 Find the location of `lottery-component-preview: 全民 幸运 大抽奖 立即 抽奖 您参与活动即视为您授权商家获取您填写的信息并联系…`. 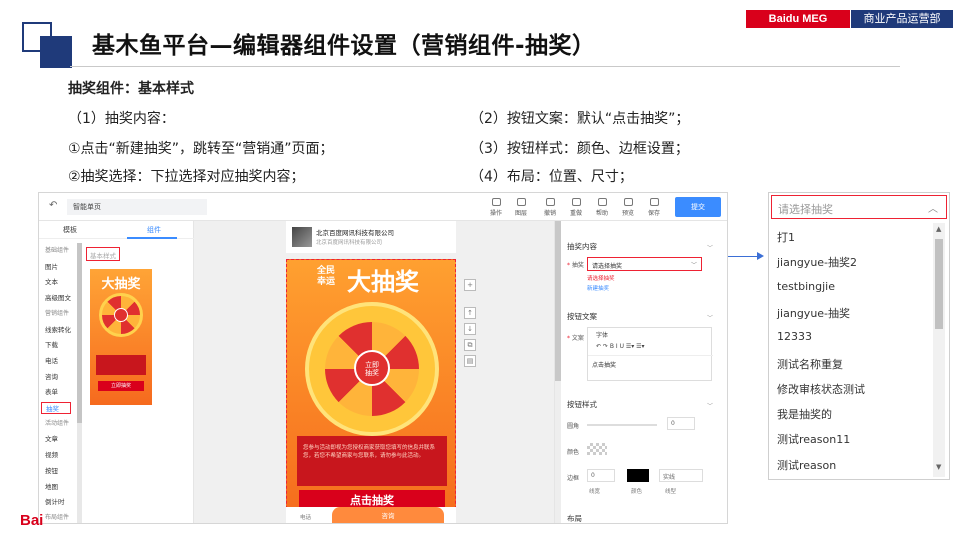

lottery-component-preview: 全民 幸运 大抽奖 立即 抽奖 您参与活动即视为您授权商家获取您填写的信息并联系… is located at coordinates (371, 391).